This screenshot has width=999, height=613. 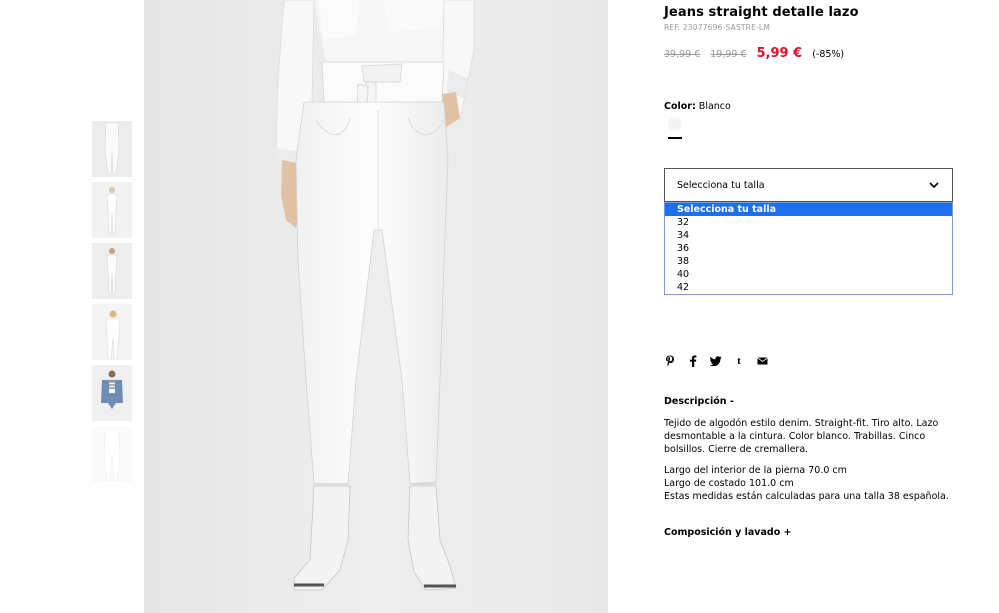 I want to click on size-option-40: 40, so click(x=808, y=274).